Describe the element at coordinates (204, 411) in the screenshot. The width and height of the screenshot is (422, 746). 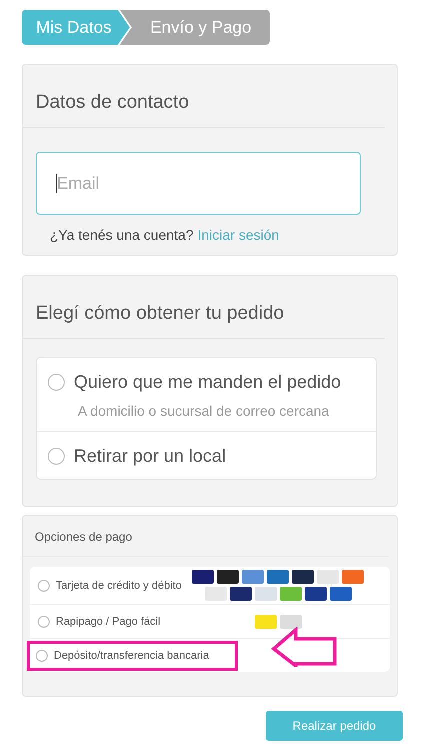
I see `option-description: A domicilio o sucursal de correo cercana` at that location.